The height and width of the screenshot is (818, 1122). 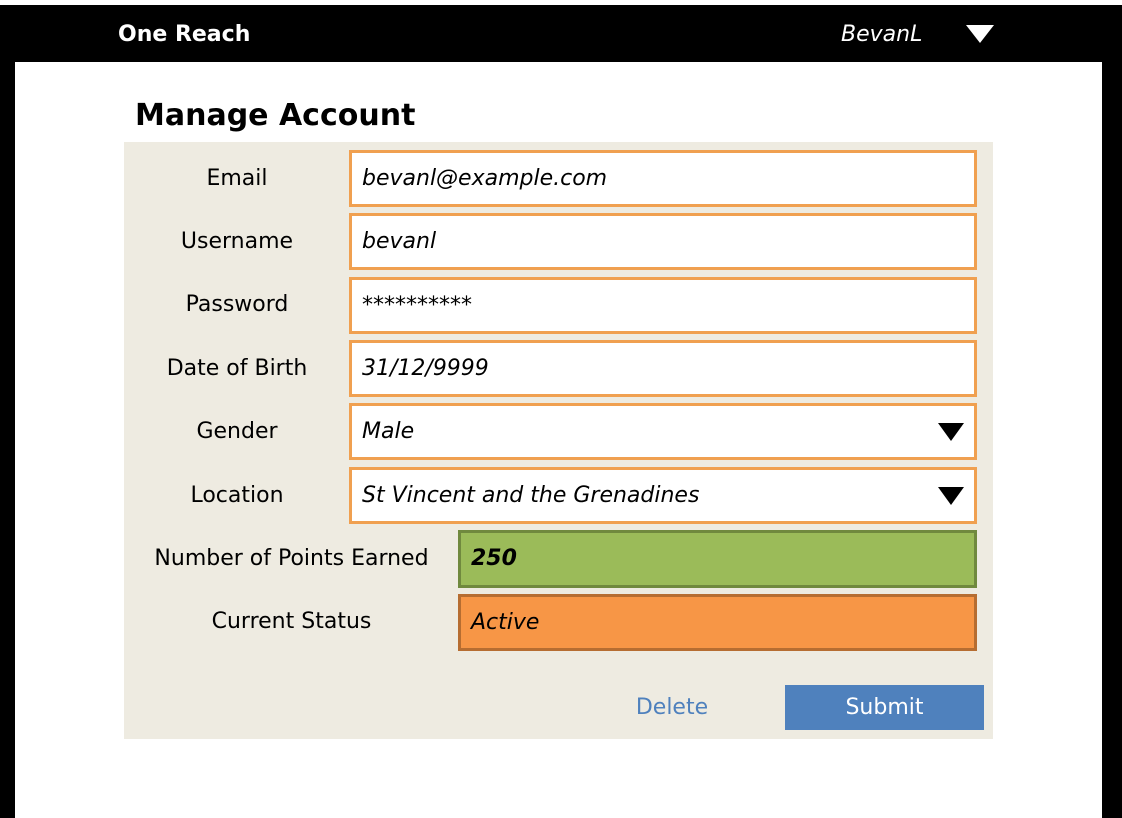 I want to click on location-label: Location, so click(x=237, y=495).